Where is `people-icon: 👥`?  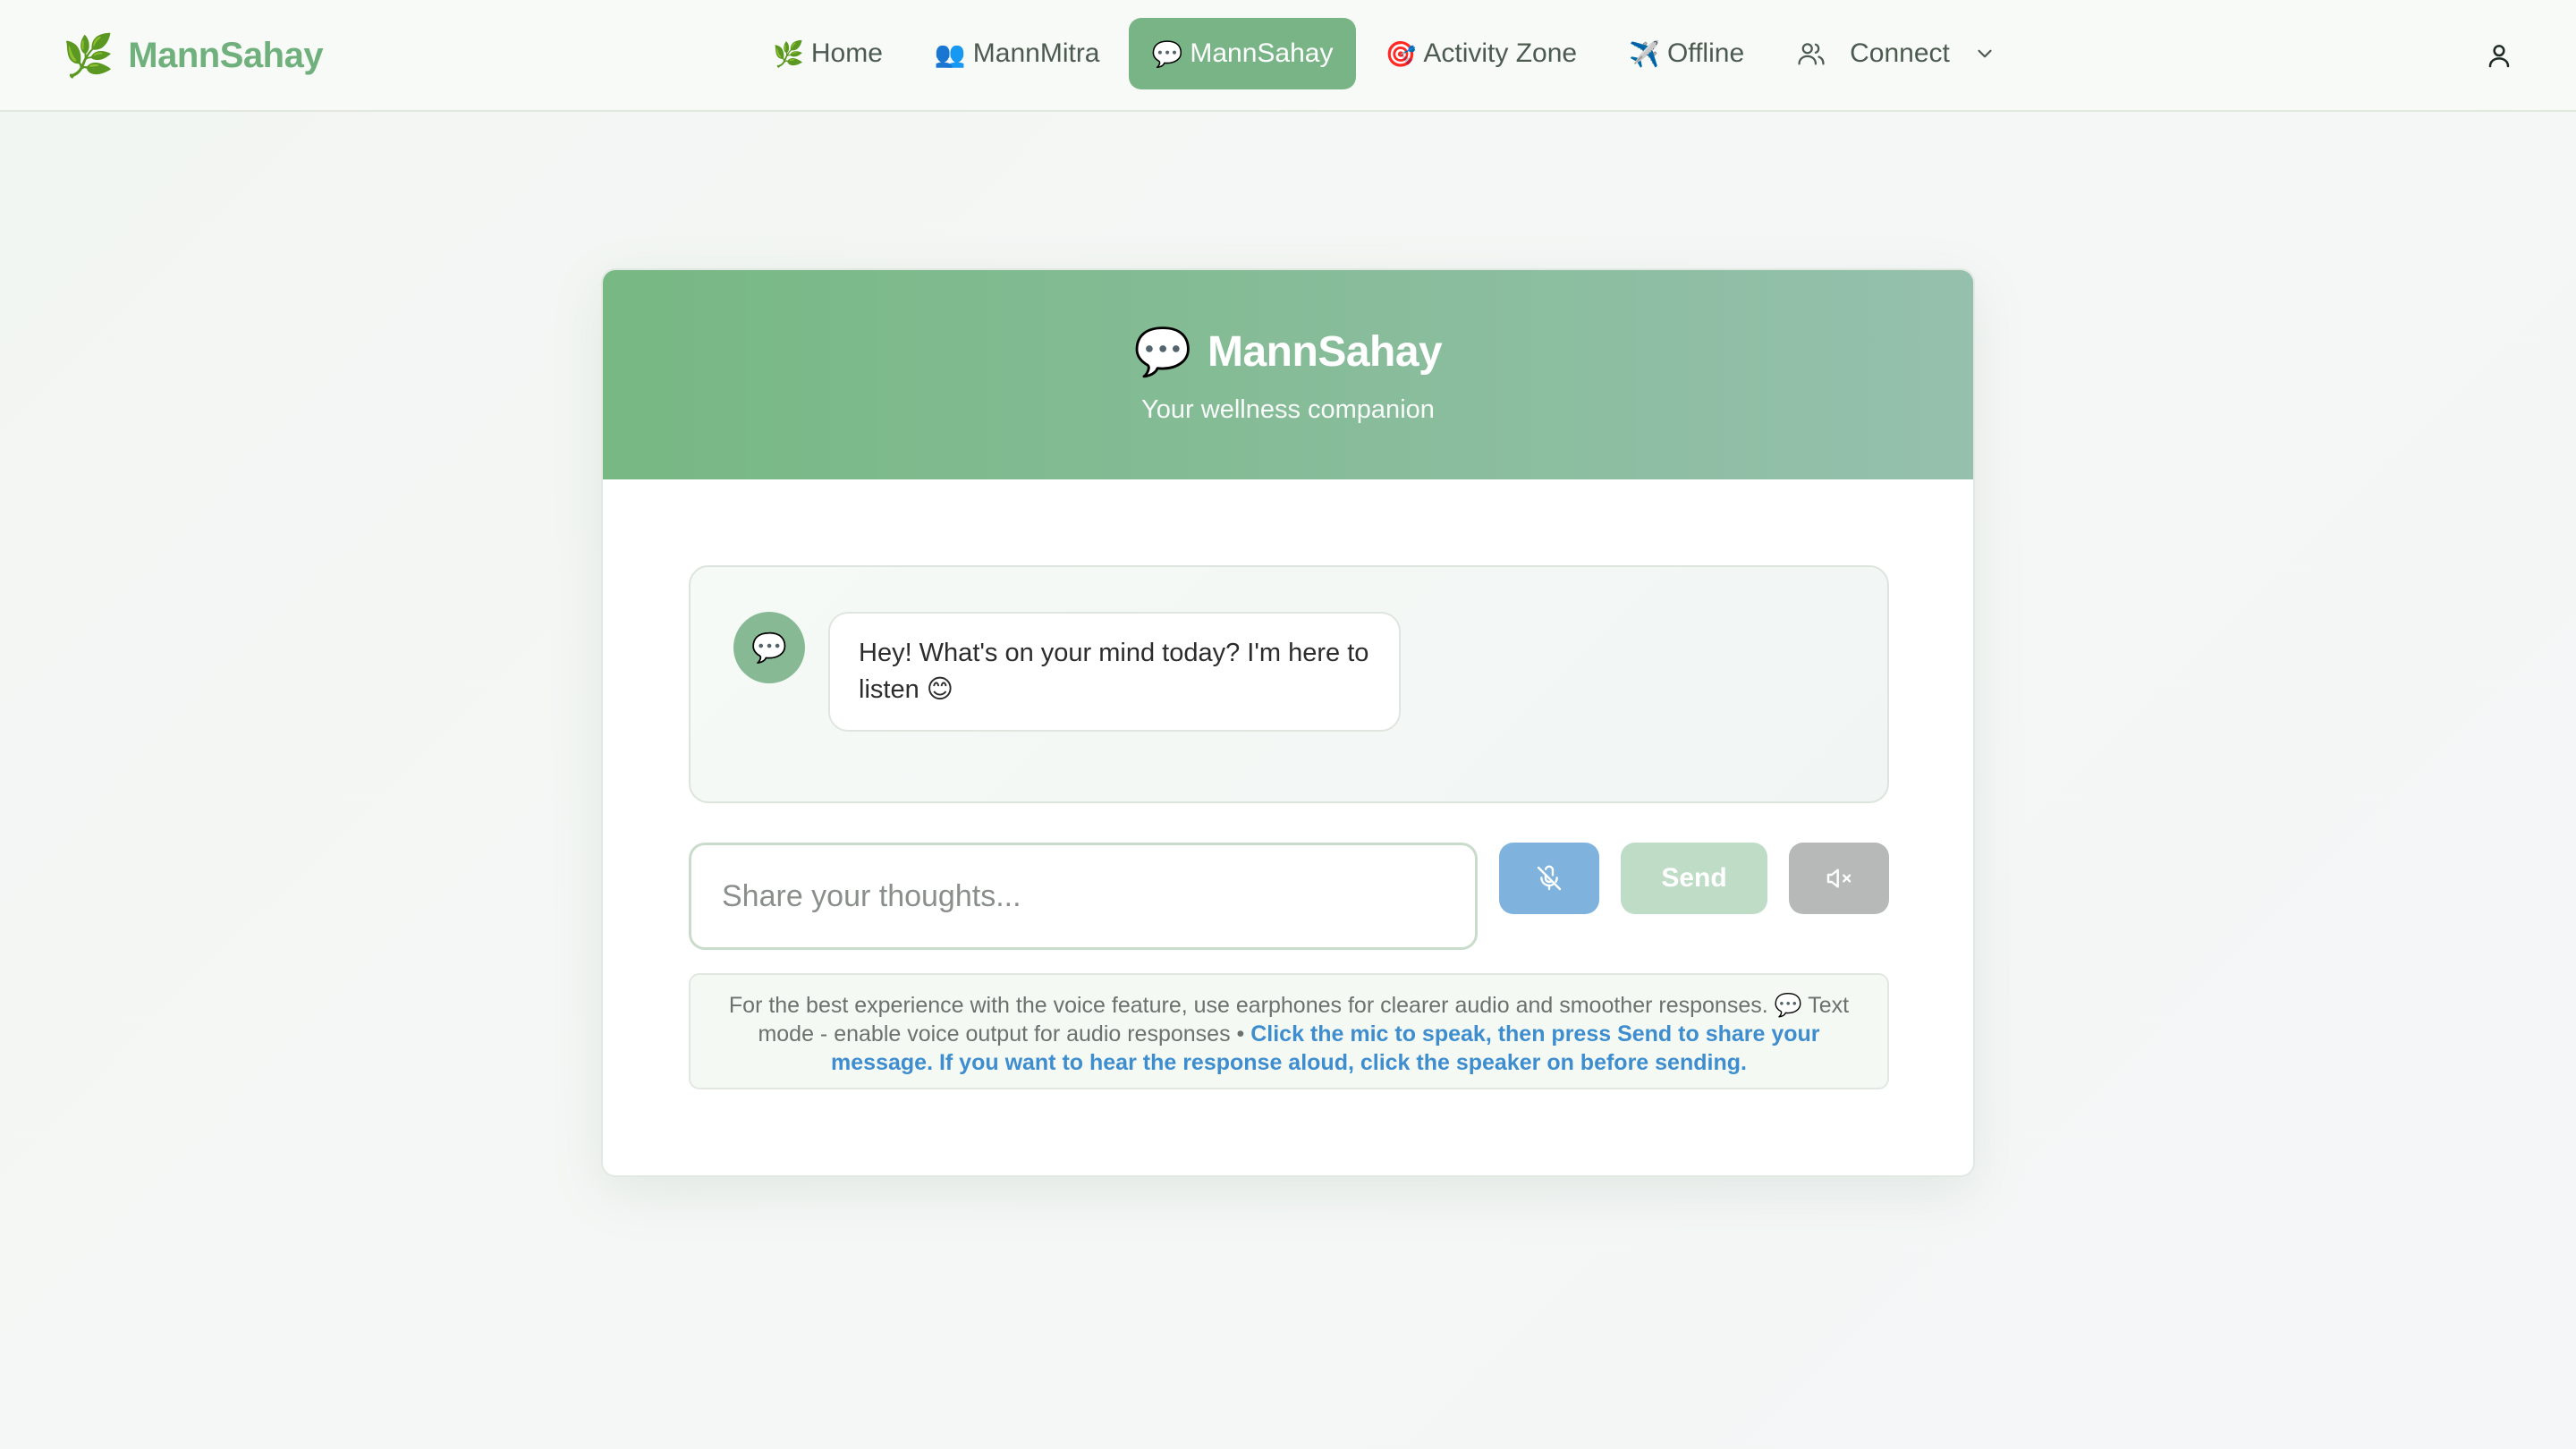
people-icon: 👥 is located at coordinates (950, 53).